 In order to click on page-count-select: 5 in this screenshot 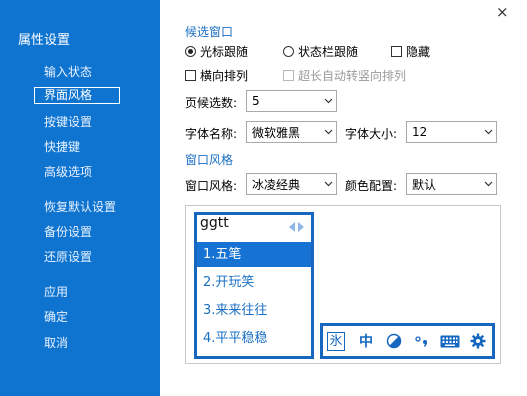, I will do `click(291, 101)`.